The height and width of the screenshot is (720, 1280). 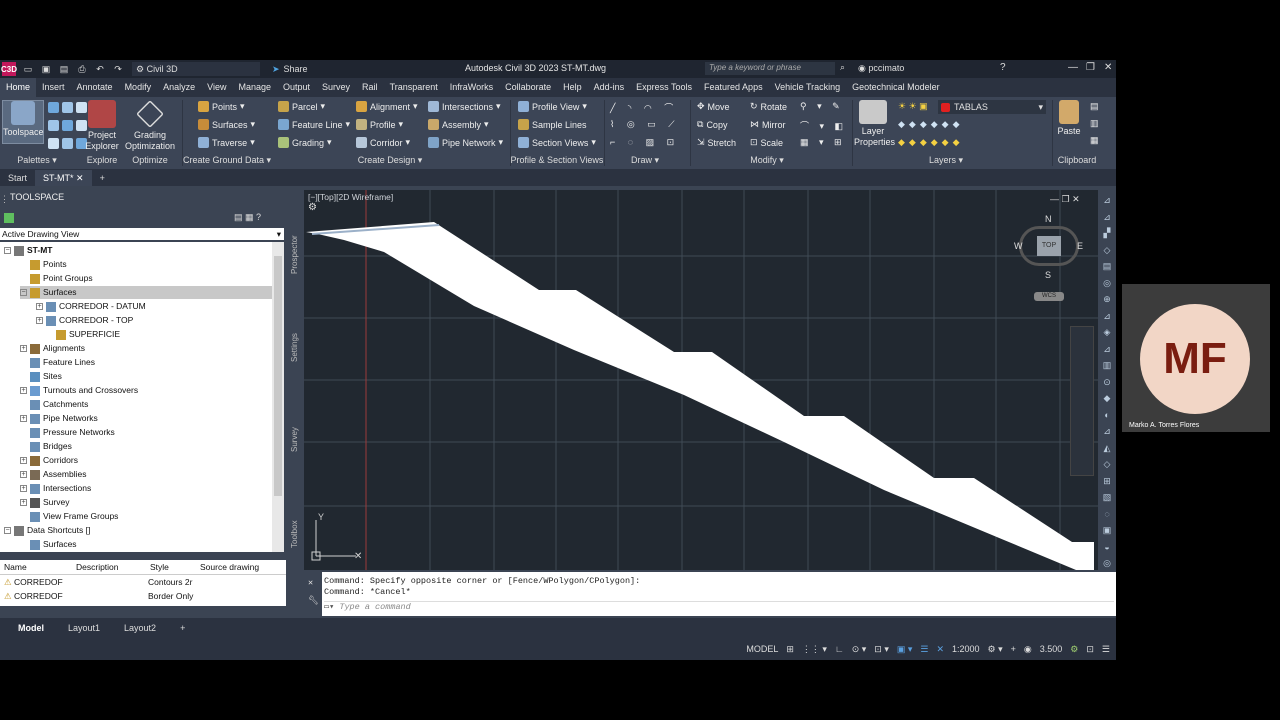 What do you see at coordinates (84, 320) in the screenshot?
I see `tree-item: + CORREDOR - TOP` at bounding box center [84, 320].